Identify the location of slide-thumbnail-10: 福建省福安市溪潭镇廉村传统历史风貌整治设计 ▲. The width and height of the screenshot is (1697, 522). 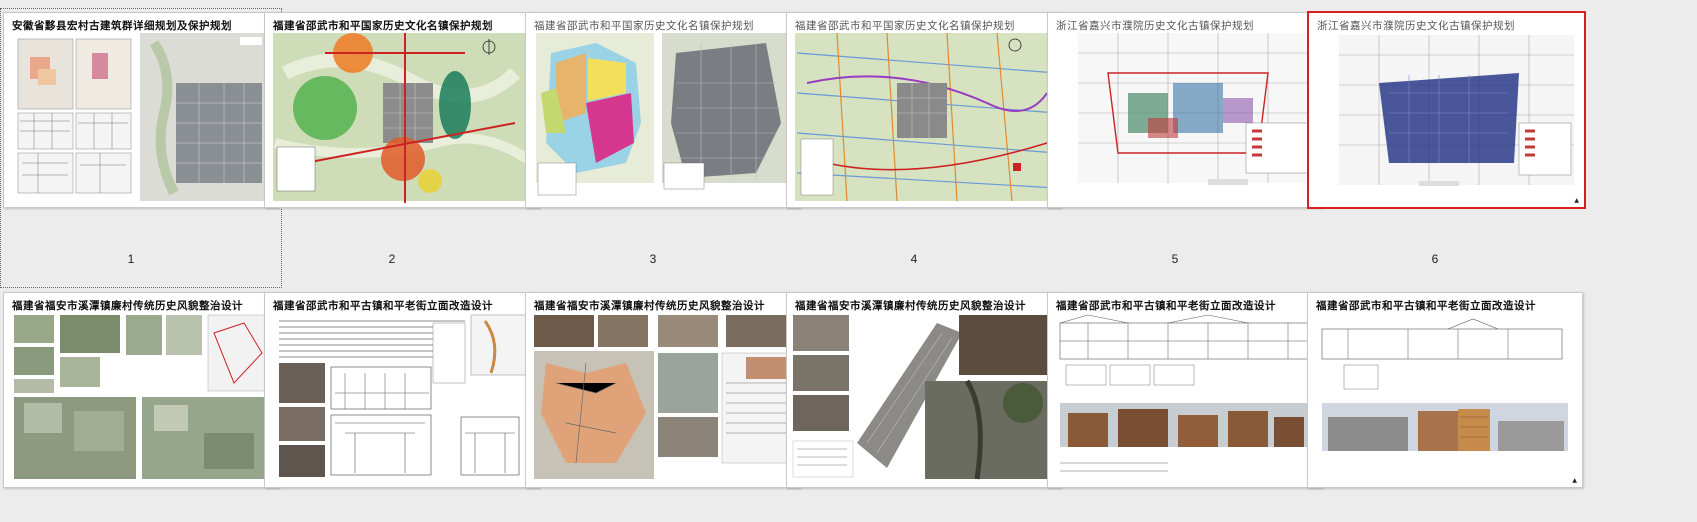
(924, 390).